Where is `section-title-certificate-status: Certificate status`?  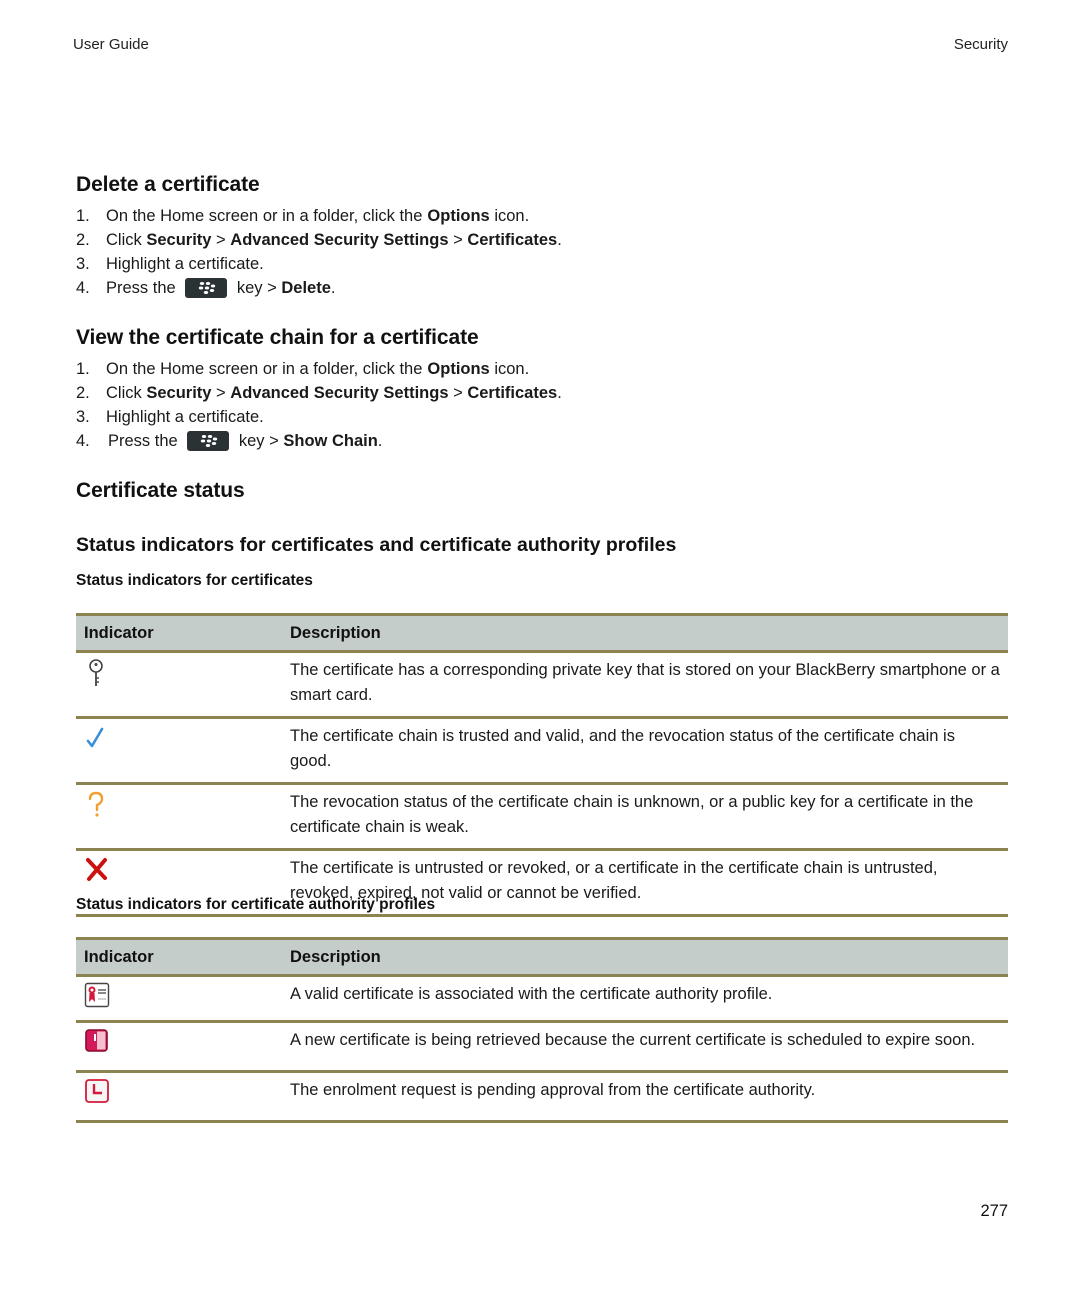 section-title-certificate-status: Certificate status is located at coordinates (160, 490).